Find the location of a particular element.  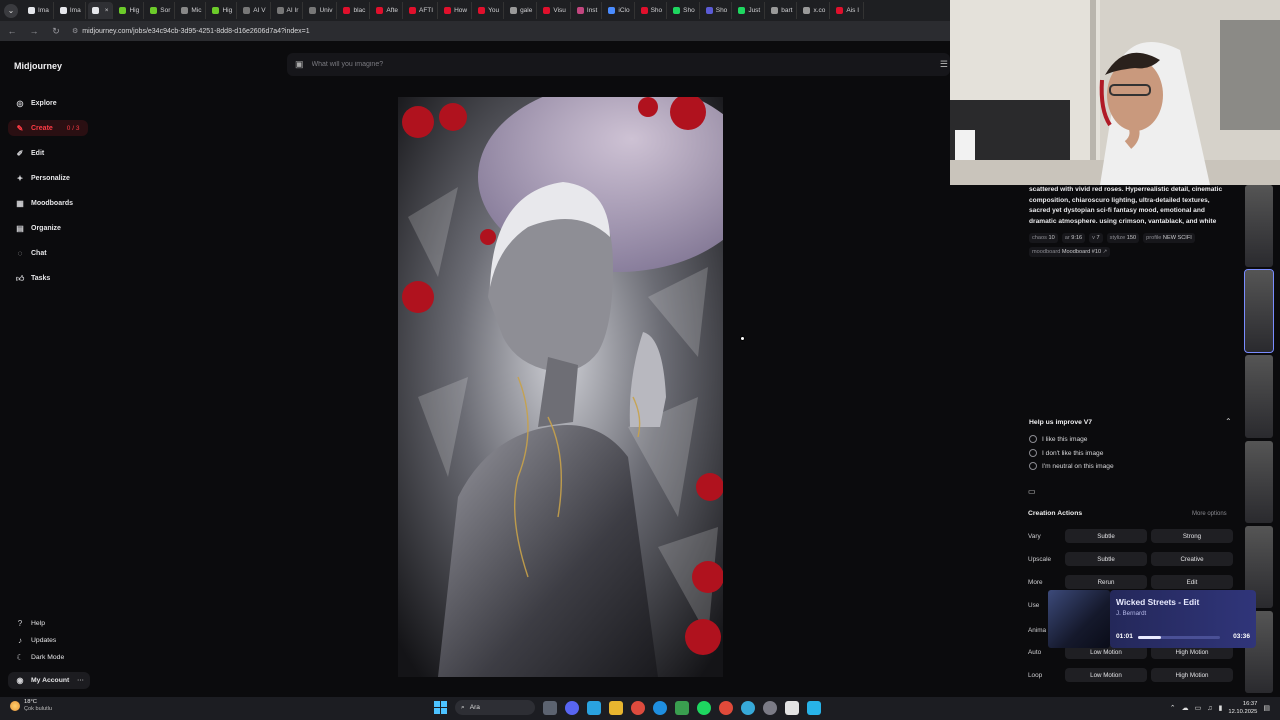

param-ar: ar 9:16 is located at coordinates (1073, 238).